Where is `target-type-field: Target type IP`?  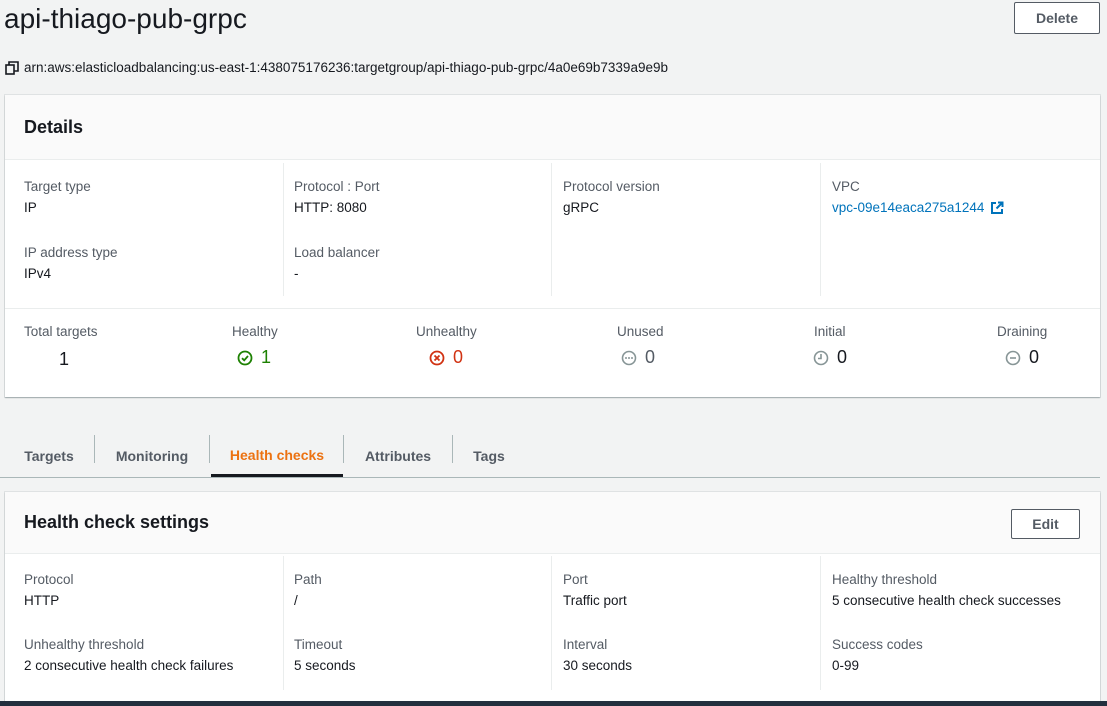
target-type-field: Target type IP is located at coordinates (57, 197).